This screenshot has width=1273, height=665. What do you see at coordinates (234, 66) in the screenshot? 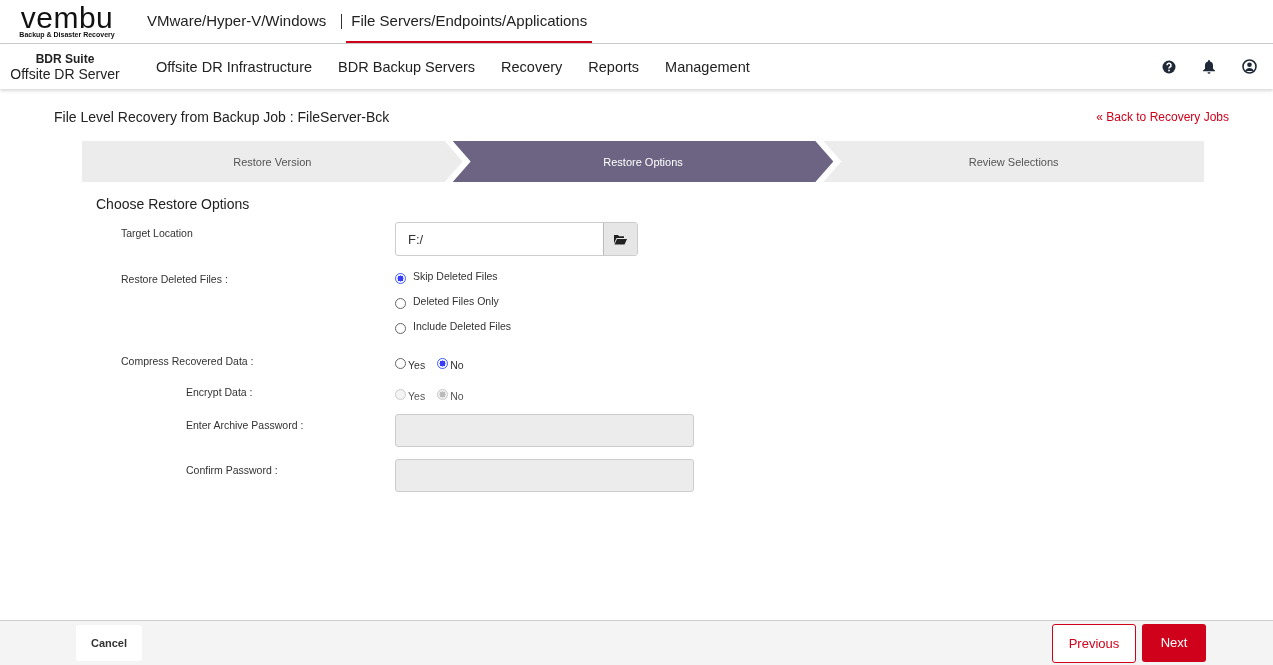
I see `nav-item: Offsite DR Infrastructure` at bounding box center [234, 66].